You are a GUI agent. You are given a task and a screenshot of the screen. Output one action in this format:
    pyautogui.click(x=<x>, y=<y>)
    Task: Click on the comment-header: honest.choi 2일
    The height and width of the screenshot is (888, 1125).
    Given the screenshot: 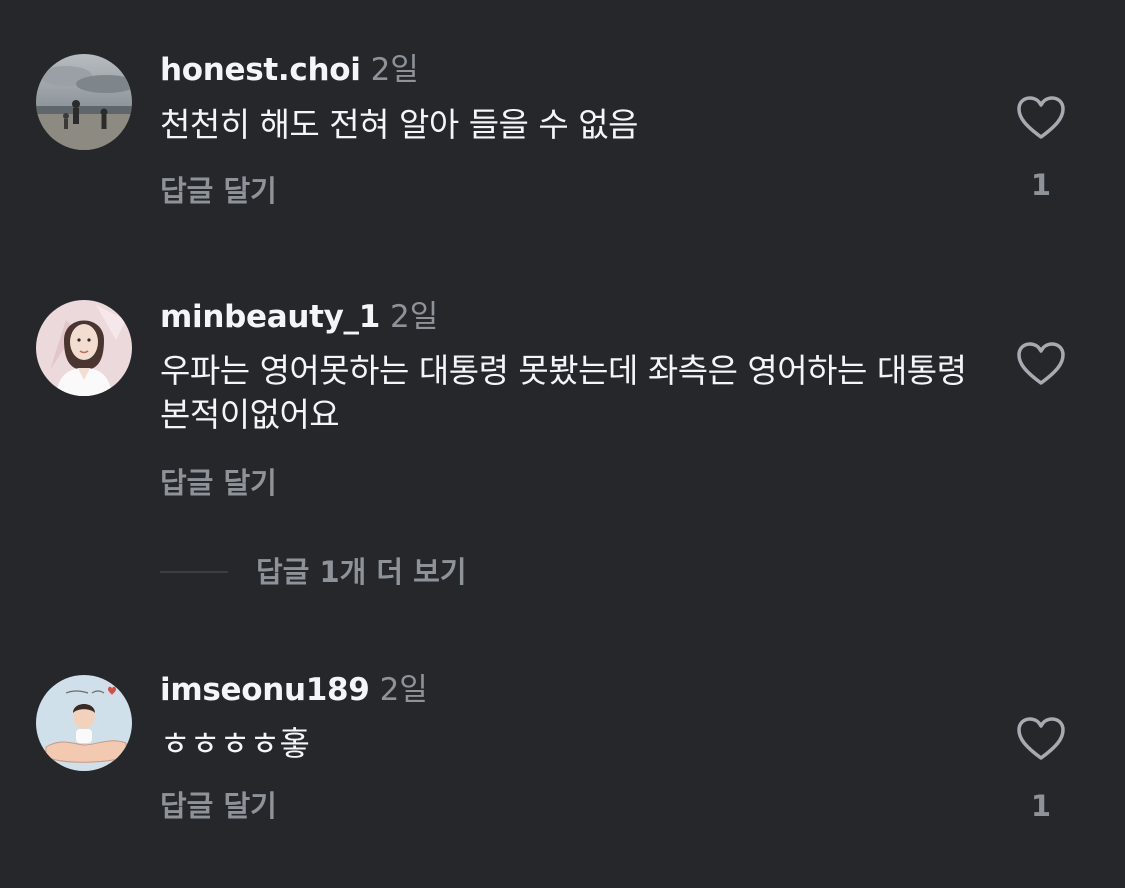 What is the action you would take?
    pyautogui.click(x=289, y=70)
    